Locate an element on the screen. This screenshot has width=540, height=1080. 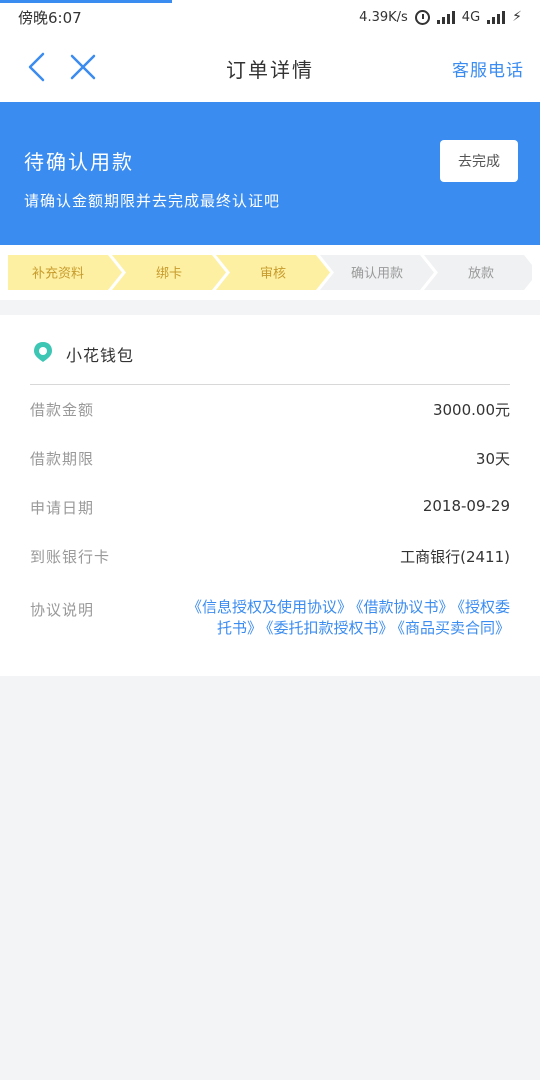
nav-header: 订单详情 客服电话 is located at coordinates (270, 68).